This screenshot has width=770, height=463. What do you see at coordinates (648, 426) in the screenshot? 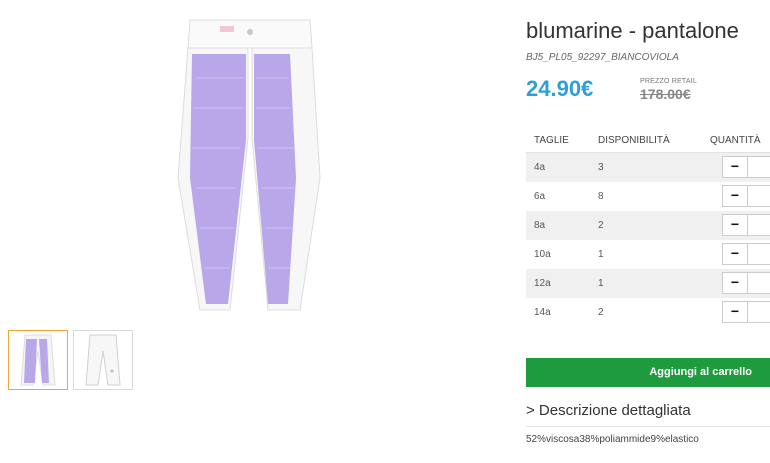
I see `divider` at bounding box center [648, 426].